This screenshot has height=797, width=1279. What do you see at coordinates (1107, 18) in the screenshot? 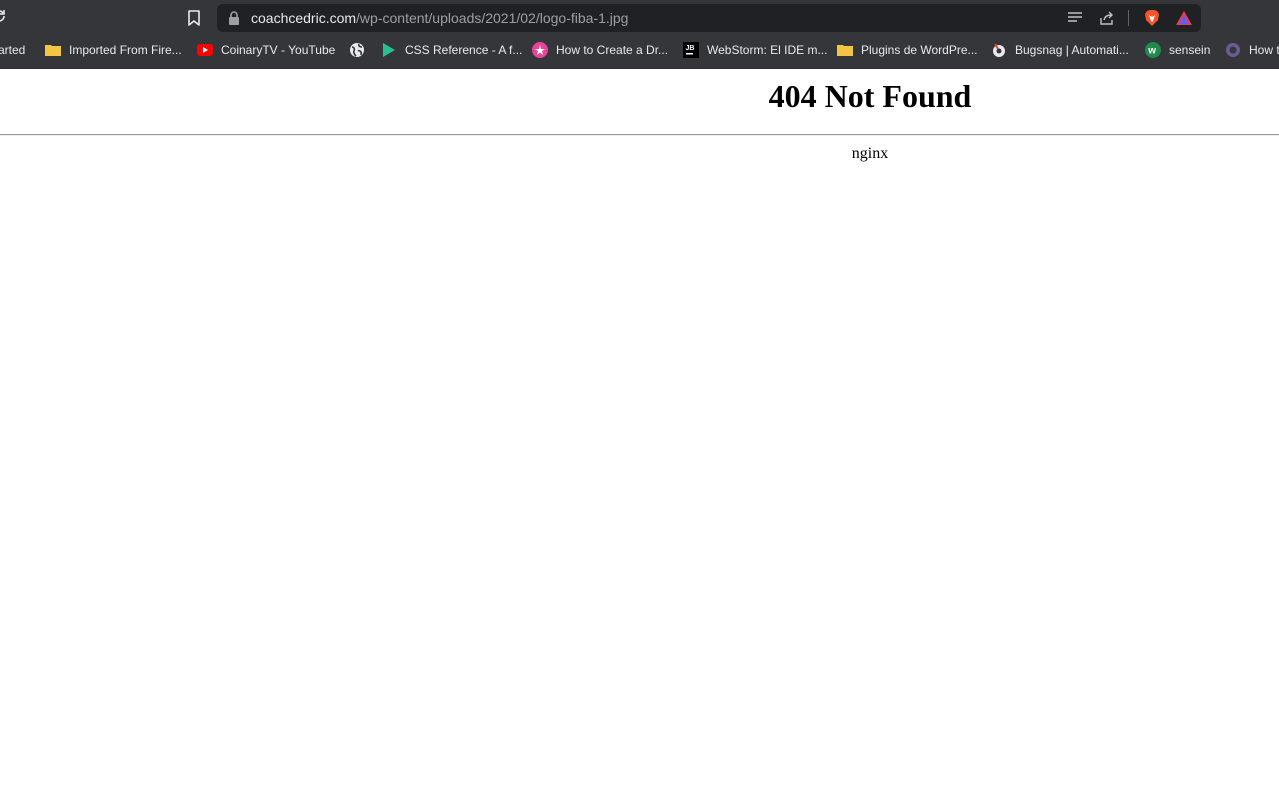
I see `share-icon` at bounding box center [1107, 18].